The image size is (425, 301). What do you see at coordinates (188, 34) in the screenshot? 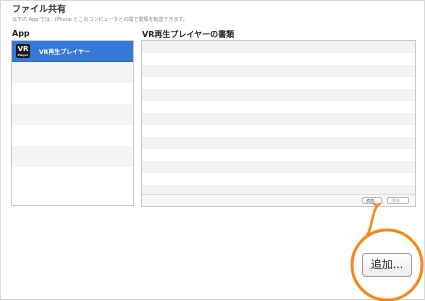
I see `documents-column-header: VR再生プレイヤーの書類` at bounding box center [188, 34].